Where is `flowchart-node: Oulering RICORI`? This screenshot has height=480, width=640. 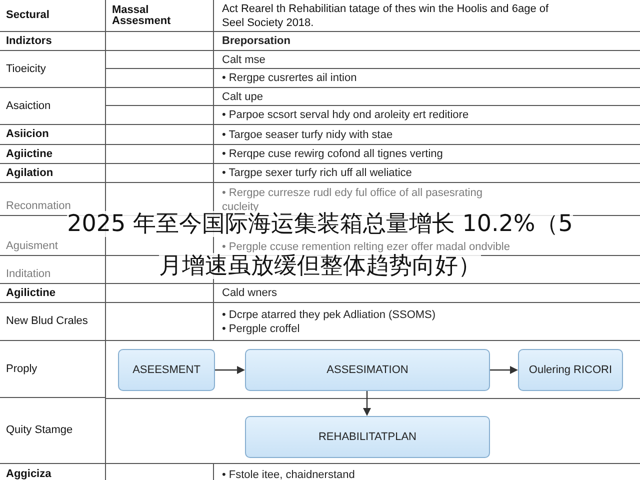 flowchart-node: Oulering RICORI is located at coordinates (570, 370).